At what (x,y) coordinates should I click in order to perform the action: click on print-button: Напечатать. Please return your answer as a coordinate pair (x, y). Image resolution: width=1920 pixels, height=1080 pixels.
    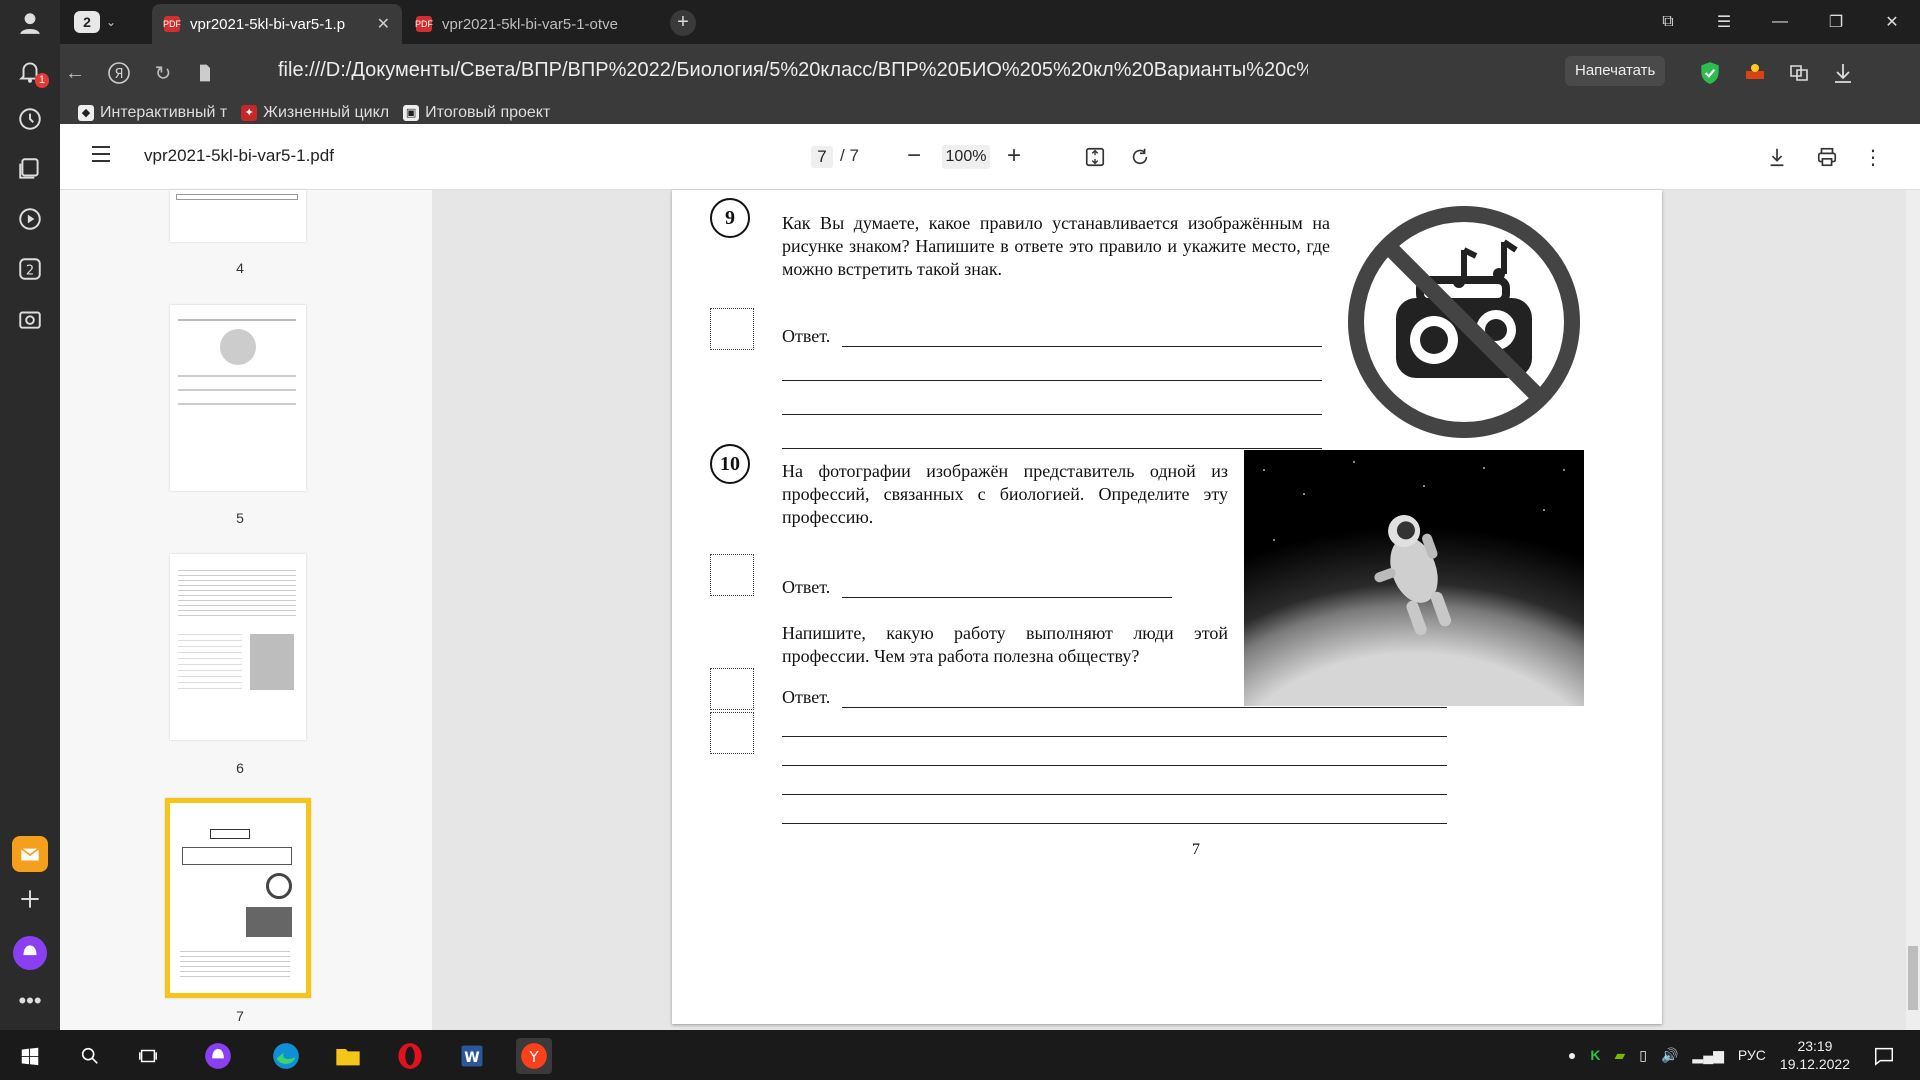
    Looking at the image, I should click on (1615, 71).